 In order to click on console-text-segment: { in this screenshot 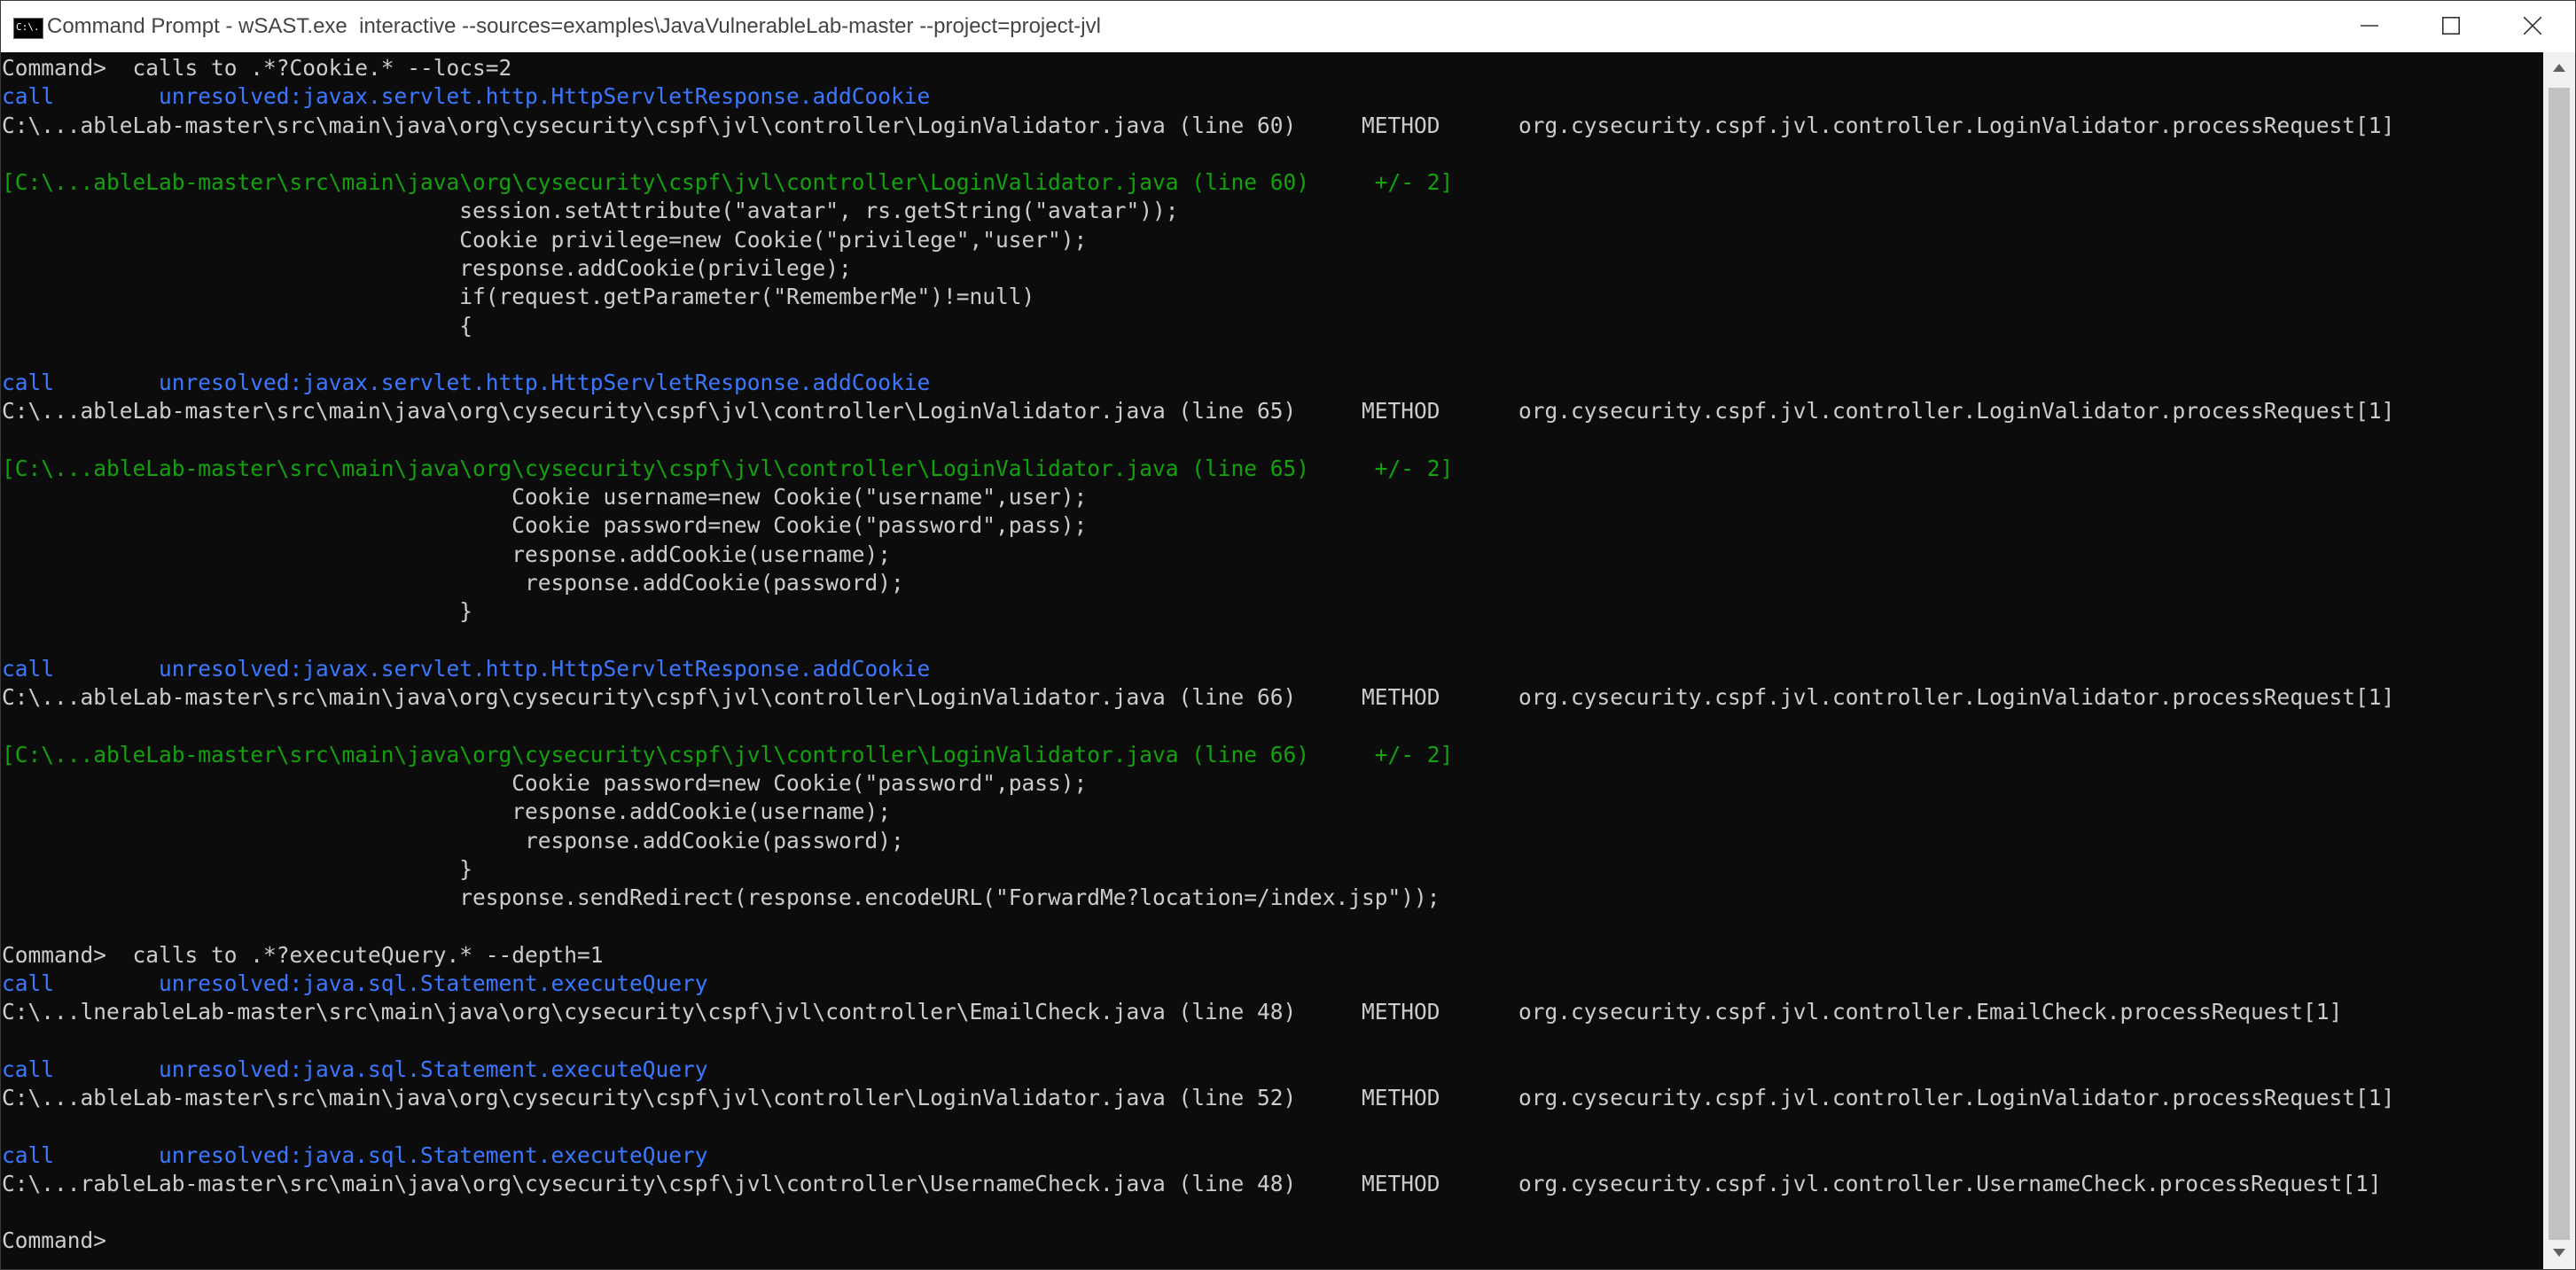, I will do `click(237, 325)`.